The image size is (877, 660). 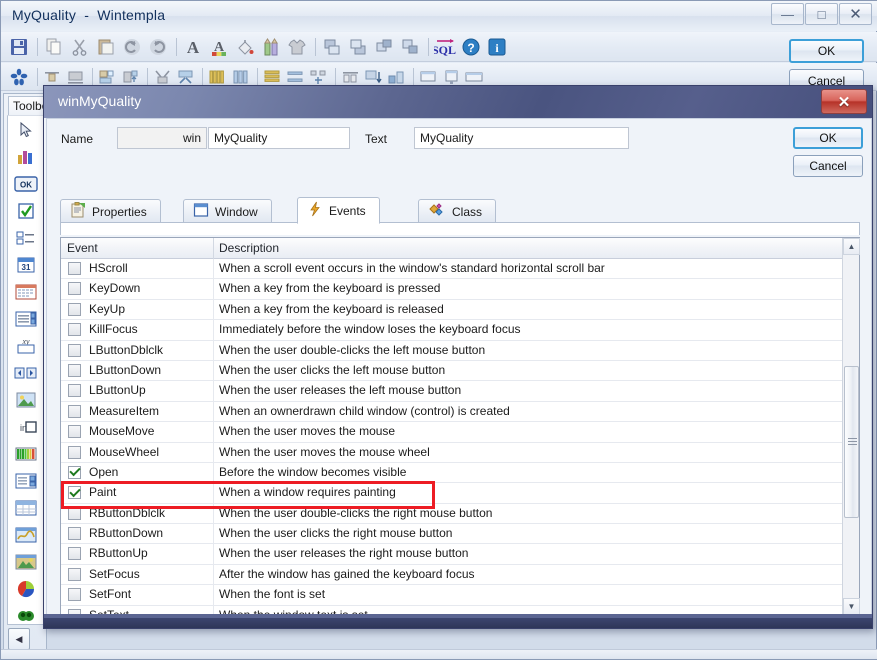 I want to click on font-color-icon: A, so click(x=219, y=47).